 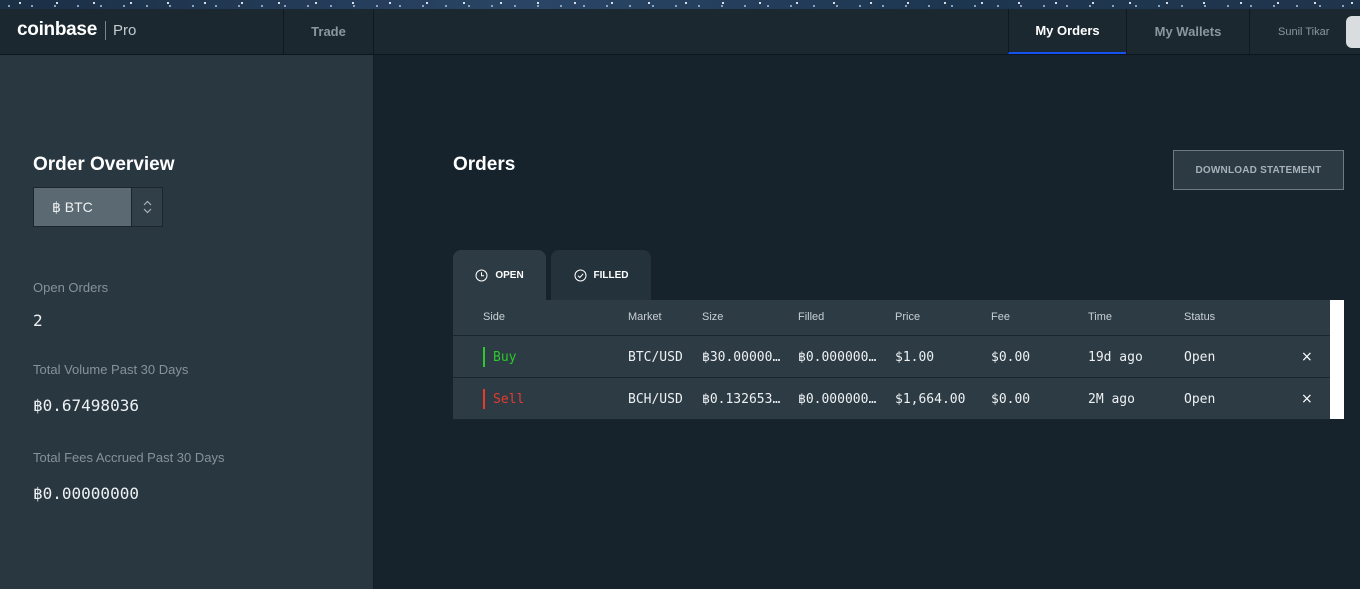 What do you see at coordinates (907, 317) in the screenshot?
I see `column-header-price: Price` at bounding box center [907, 317].